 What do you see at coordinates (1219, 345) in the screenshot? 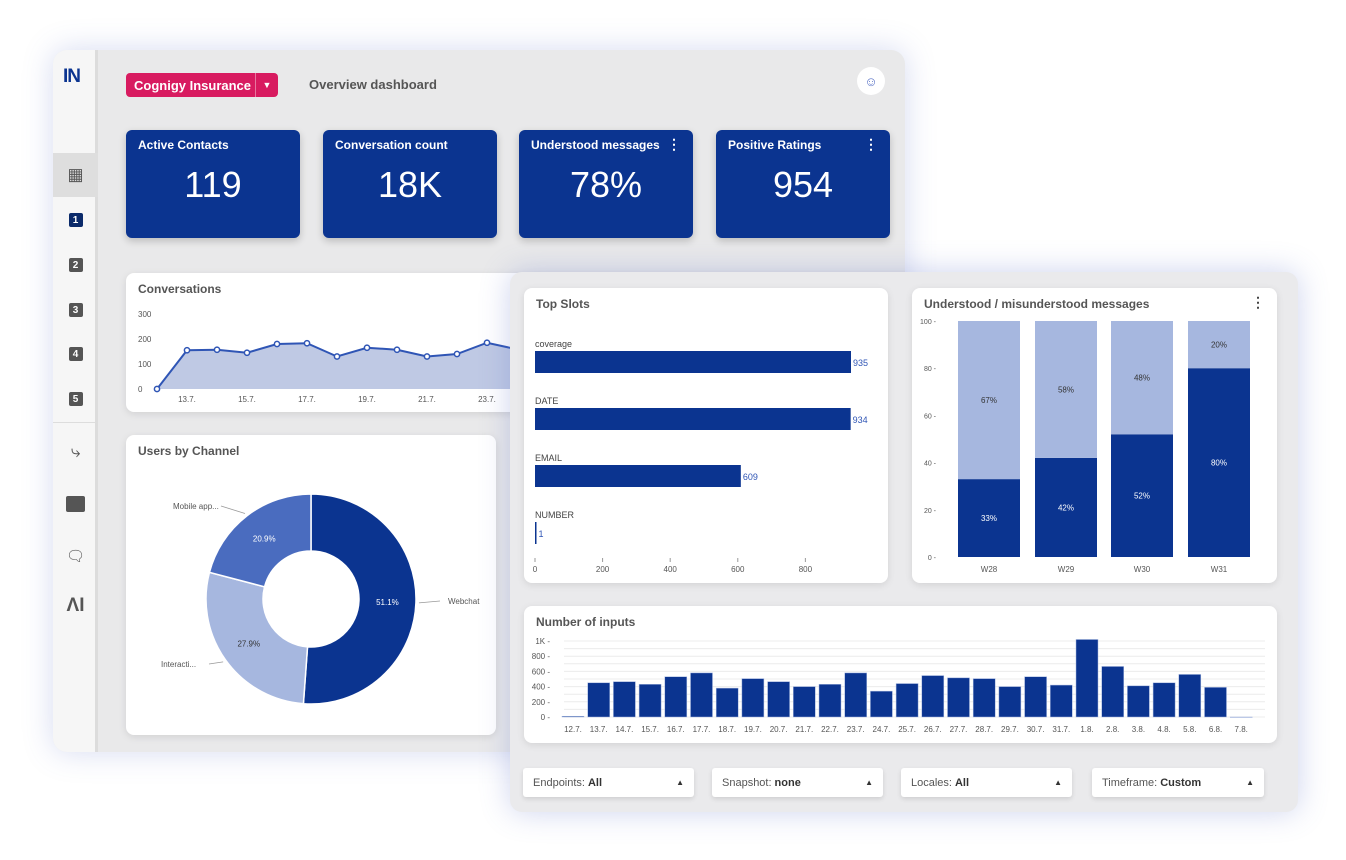
I see `bar-value-label: 20%` at bounding box center [1219, 345].